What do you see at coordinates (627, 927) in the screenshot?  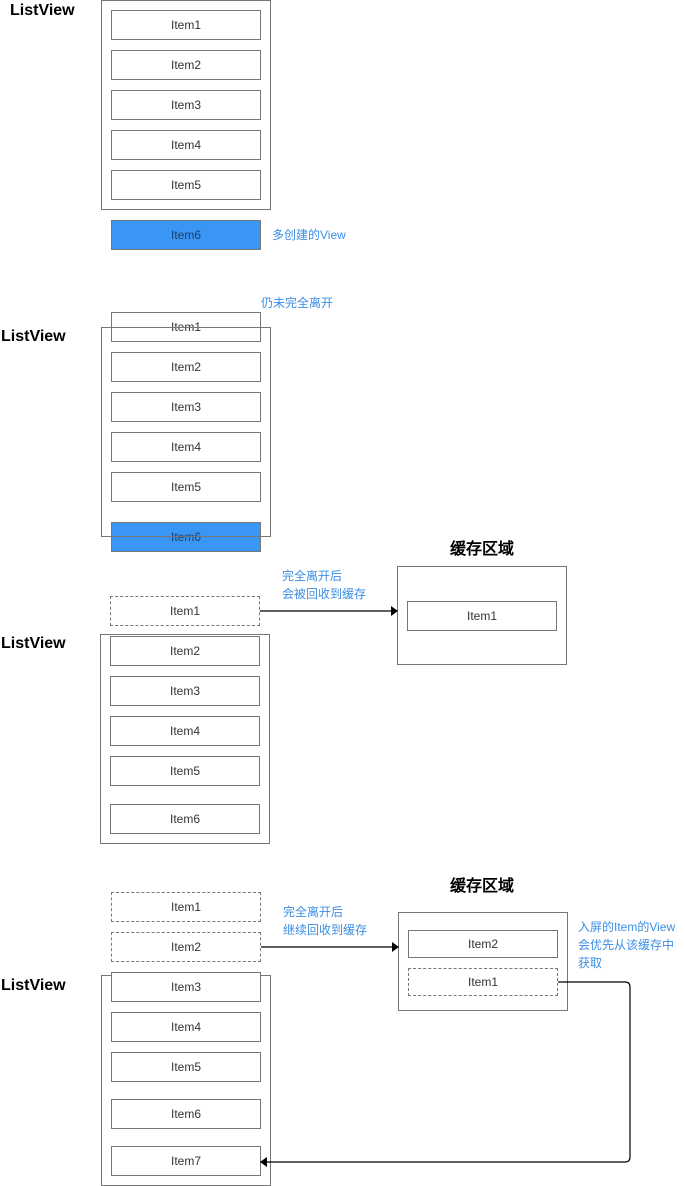 I see `reuse-note-line1: 入屏的Item的View` at bounding box center [627, 927].